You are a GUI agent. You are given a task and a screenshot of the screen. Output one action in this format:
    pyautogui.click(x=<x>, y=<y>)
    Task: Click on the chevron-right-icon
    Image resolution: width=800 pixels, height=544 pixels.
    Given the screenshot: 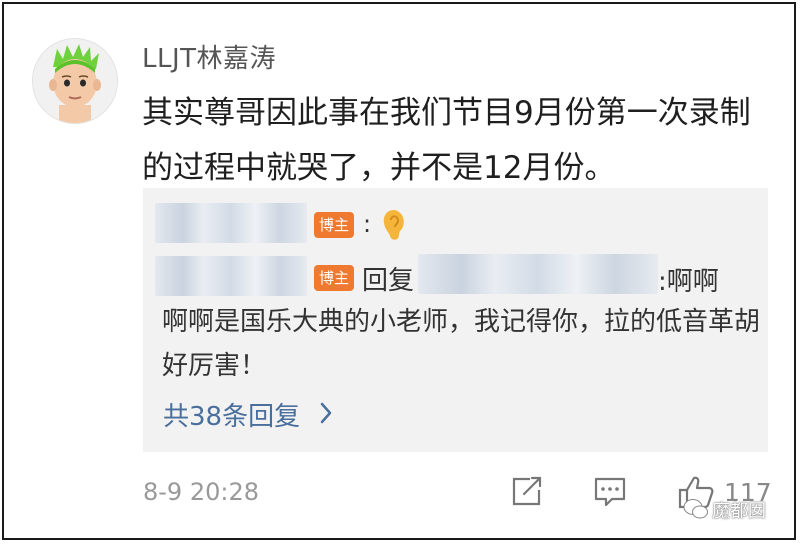 What is the action you would take?
    pyautogui.click(x=326, y=413)
    